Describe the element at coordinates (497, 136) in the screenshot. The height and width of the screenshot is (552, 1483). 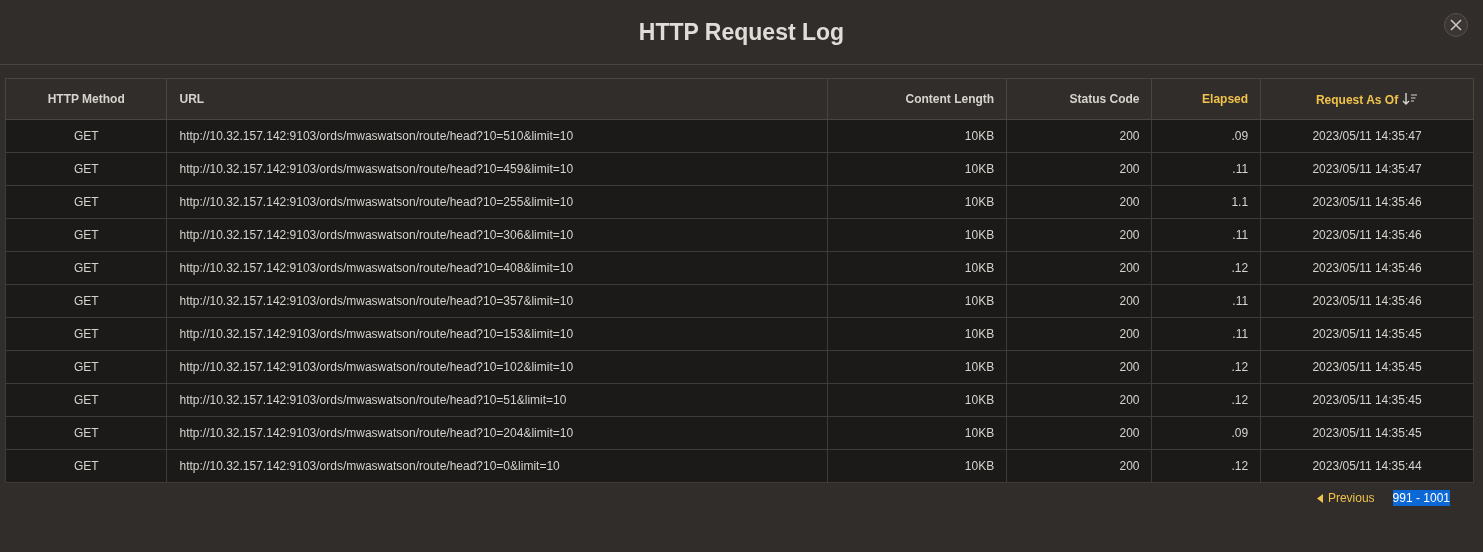
I see `table-cell: http://10.32.157.142:9103/ords/mwaswatson/route/head?10=510&limit=10` at that location.